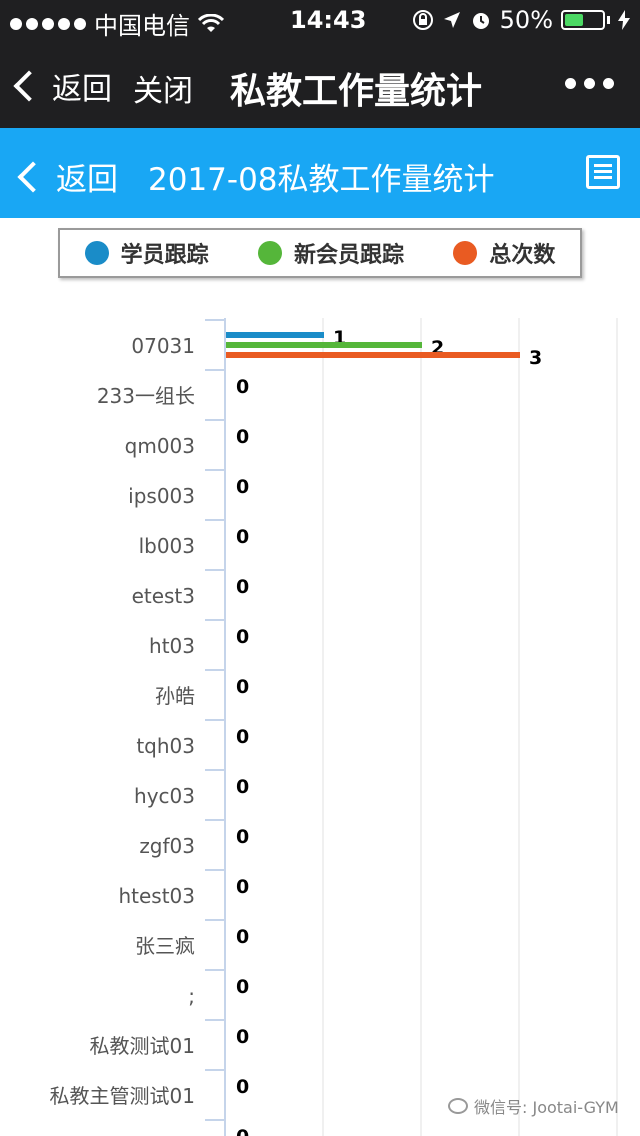  I want to click on status-right: 50%, so click(521, 20).